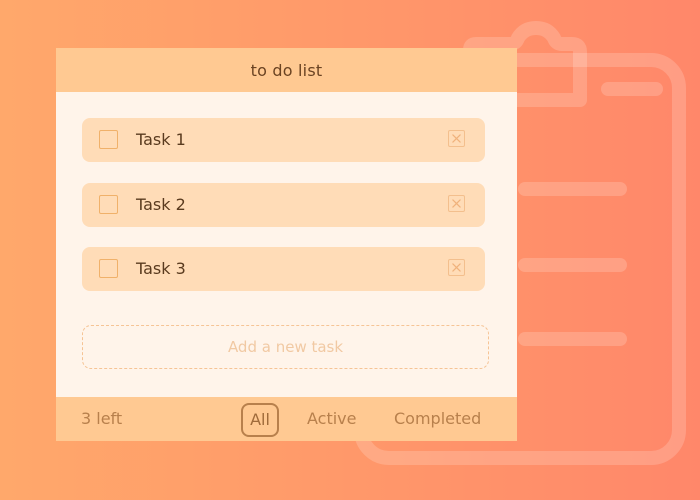 The width and height of the screenshot is (700, 500). What do you see at coordinates (437, 419) in the screenshot?
I see `filter-completed-button: Completed` at bounding box center [437, 419].